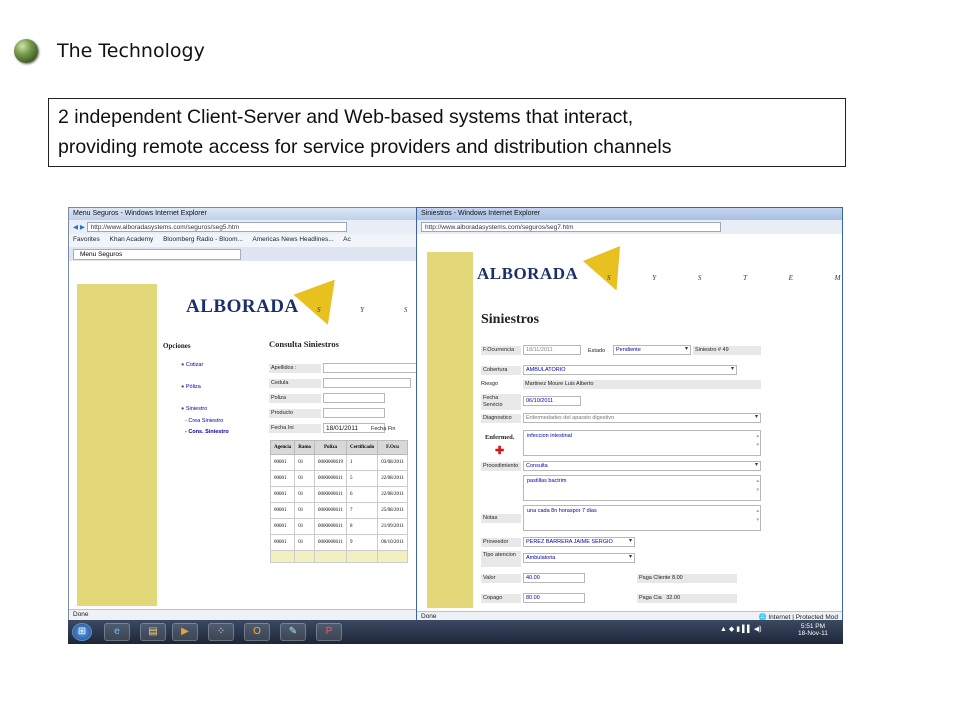  I want to click on start-button-icon: ⊞, so click(82, 632).